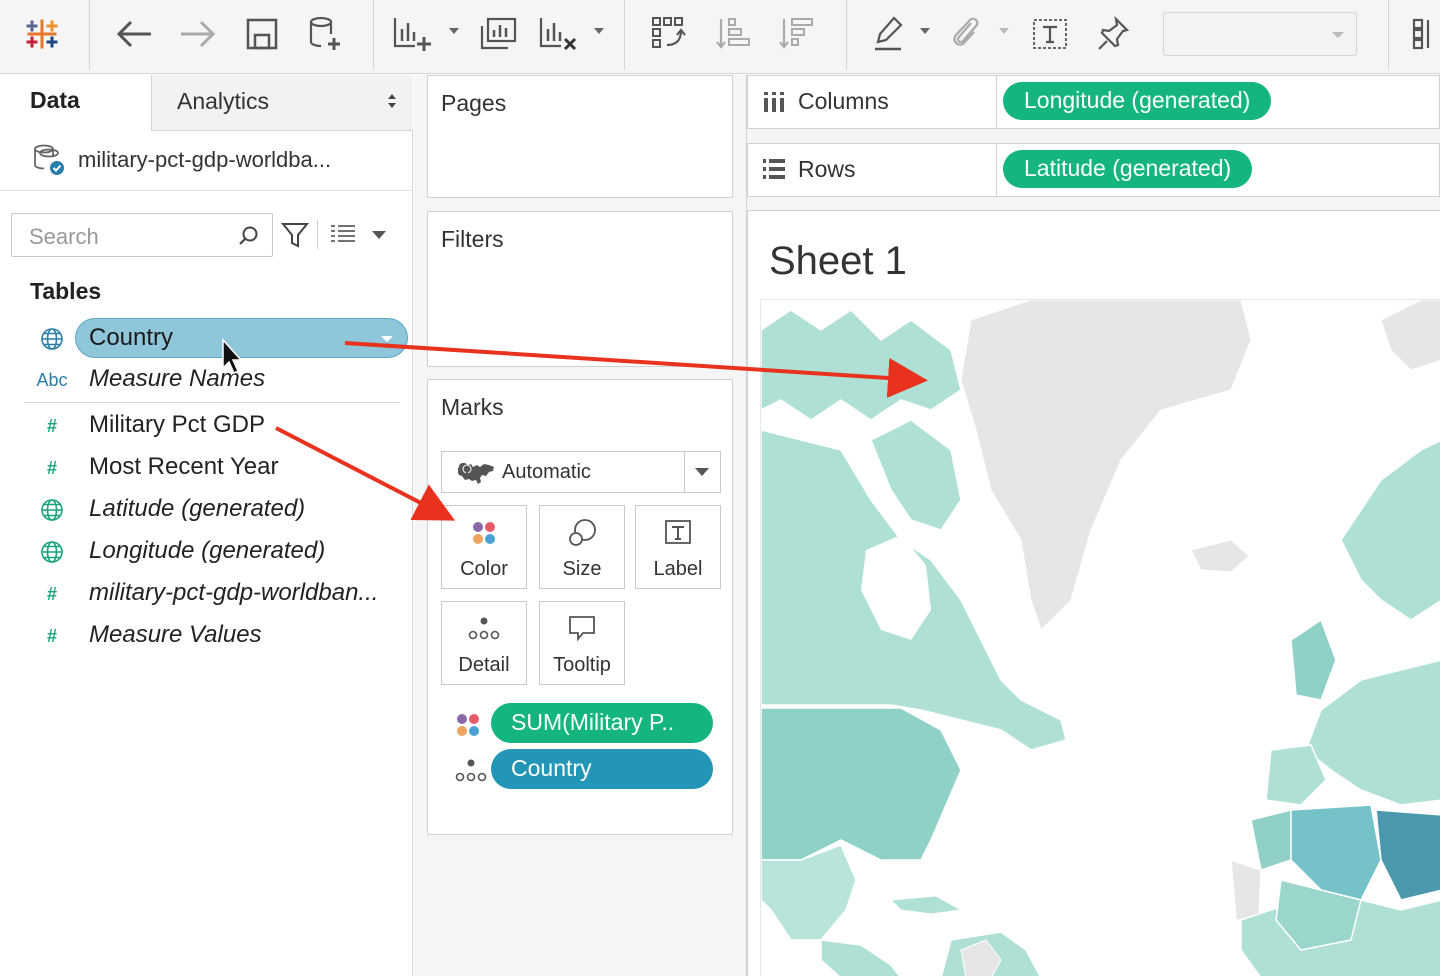 This screenshot has height=976, width=1440. Describe the element at coordinates (131, 337) in the screenshot. I see `field-country-label: Country` at that location.